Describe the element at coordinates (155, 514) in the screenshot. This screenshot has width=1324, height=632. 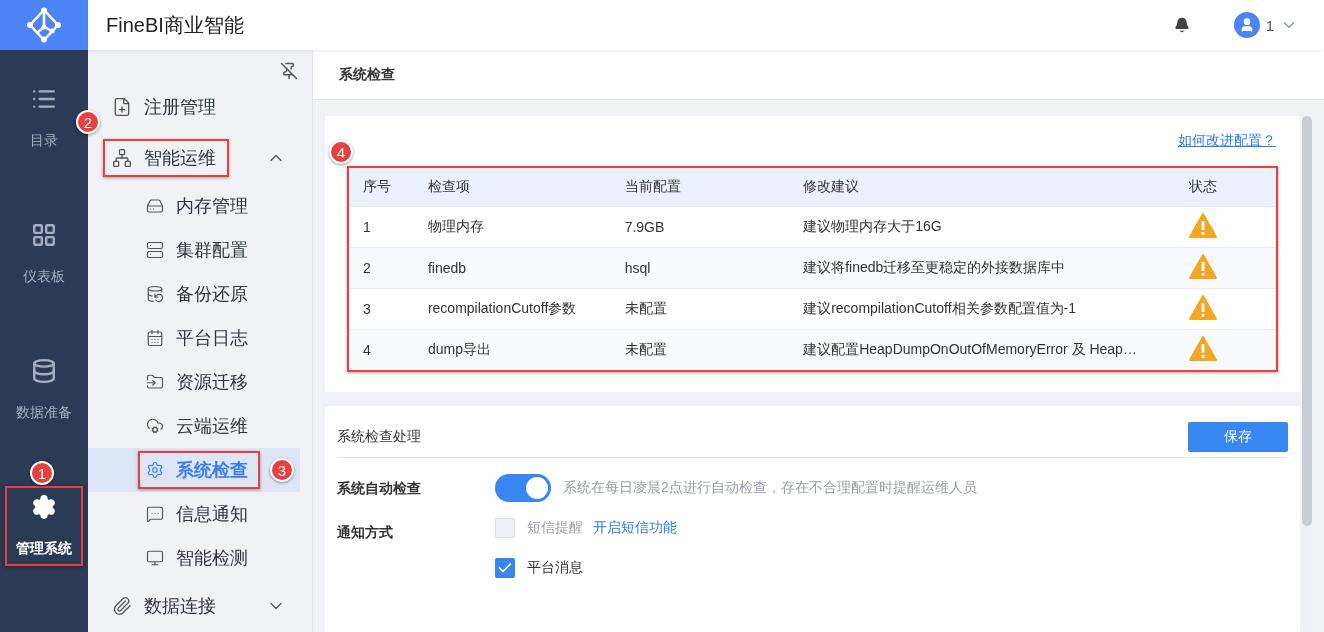
I see `message-icon` at that location.